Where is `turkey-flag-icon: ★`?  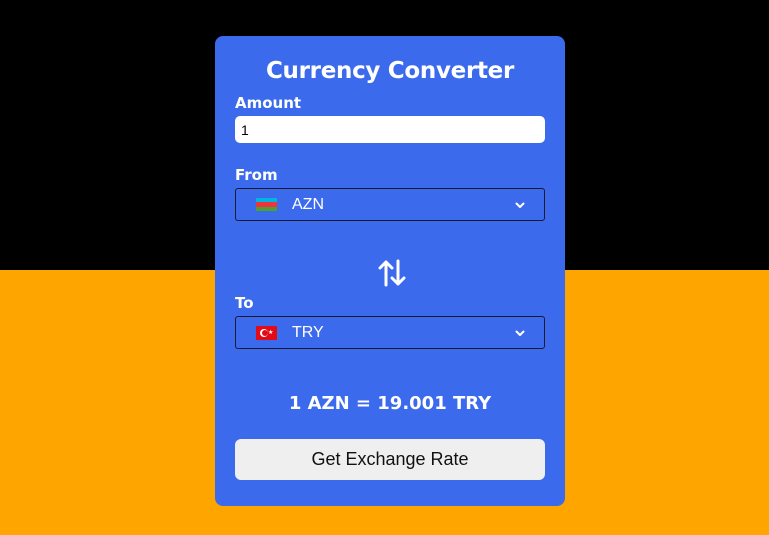
turkey-flag-icon: ★ is located at coordinates (266, 332).